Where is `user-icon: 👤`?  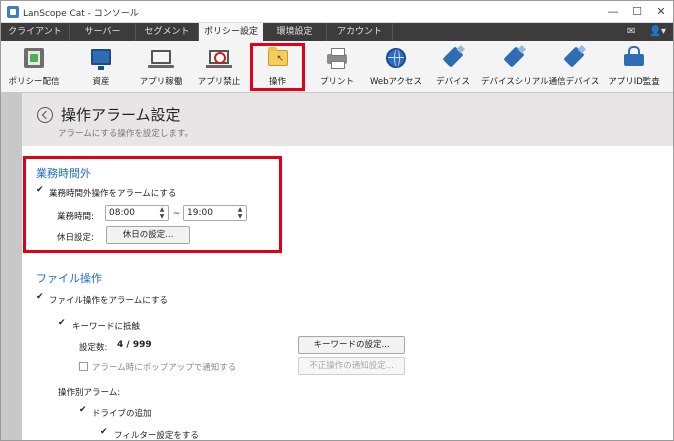 user-icon: 👤 is located at coordinates (655, 32).